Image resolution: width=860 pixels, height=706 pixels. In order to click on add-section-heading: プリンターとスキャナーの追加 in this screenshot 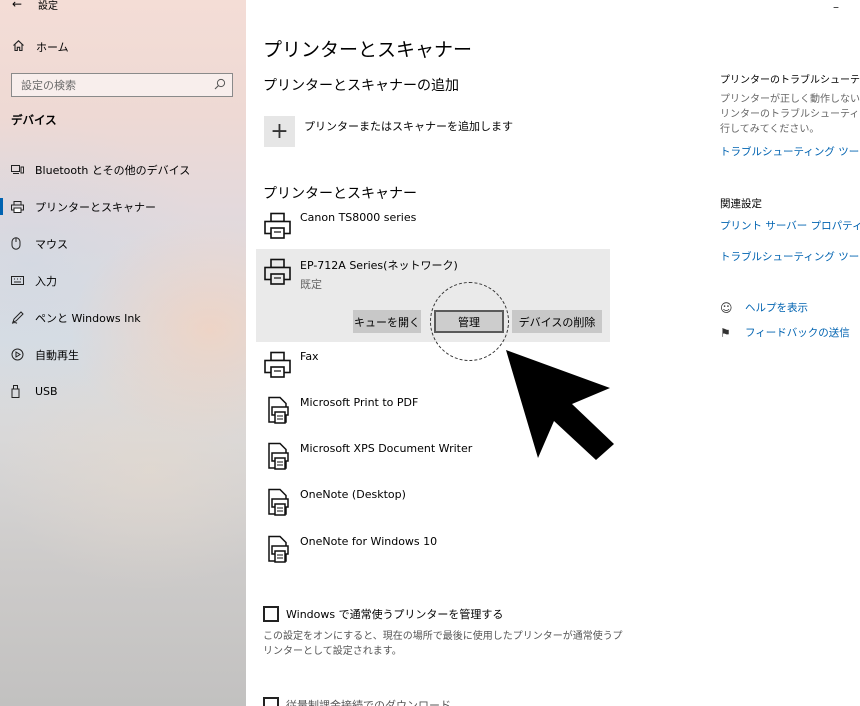, I will do `click(361, 86)`.